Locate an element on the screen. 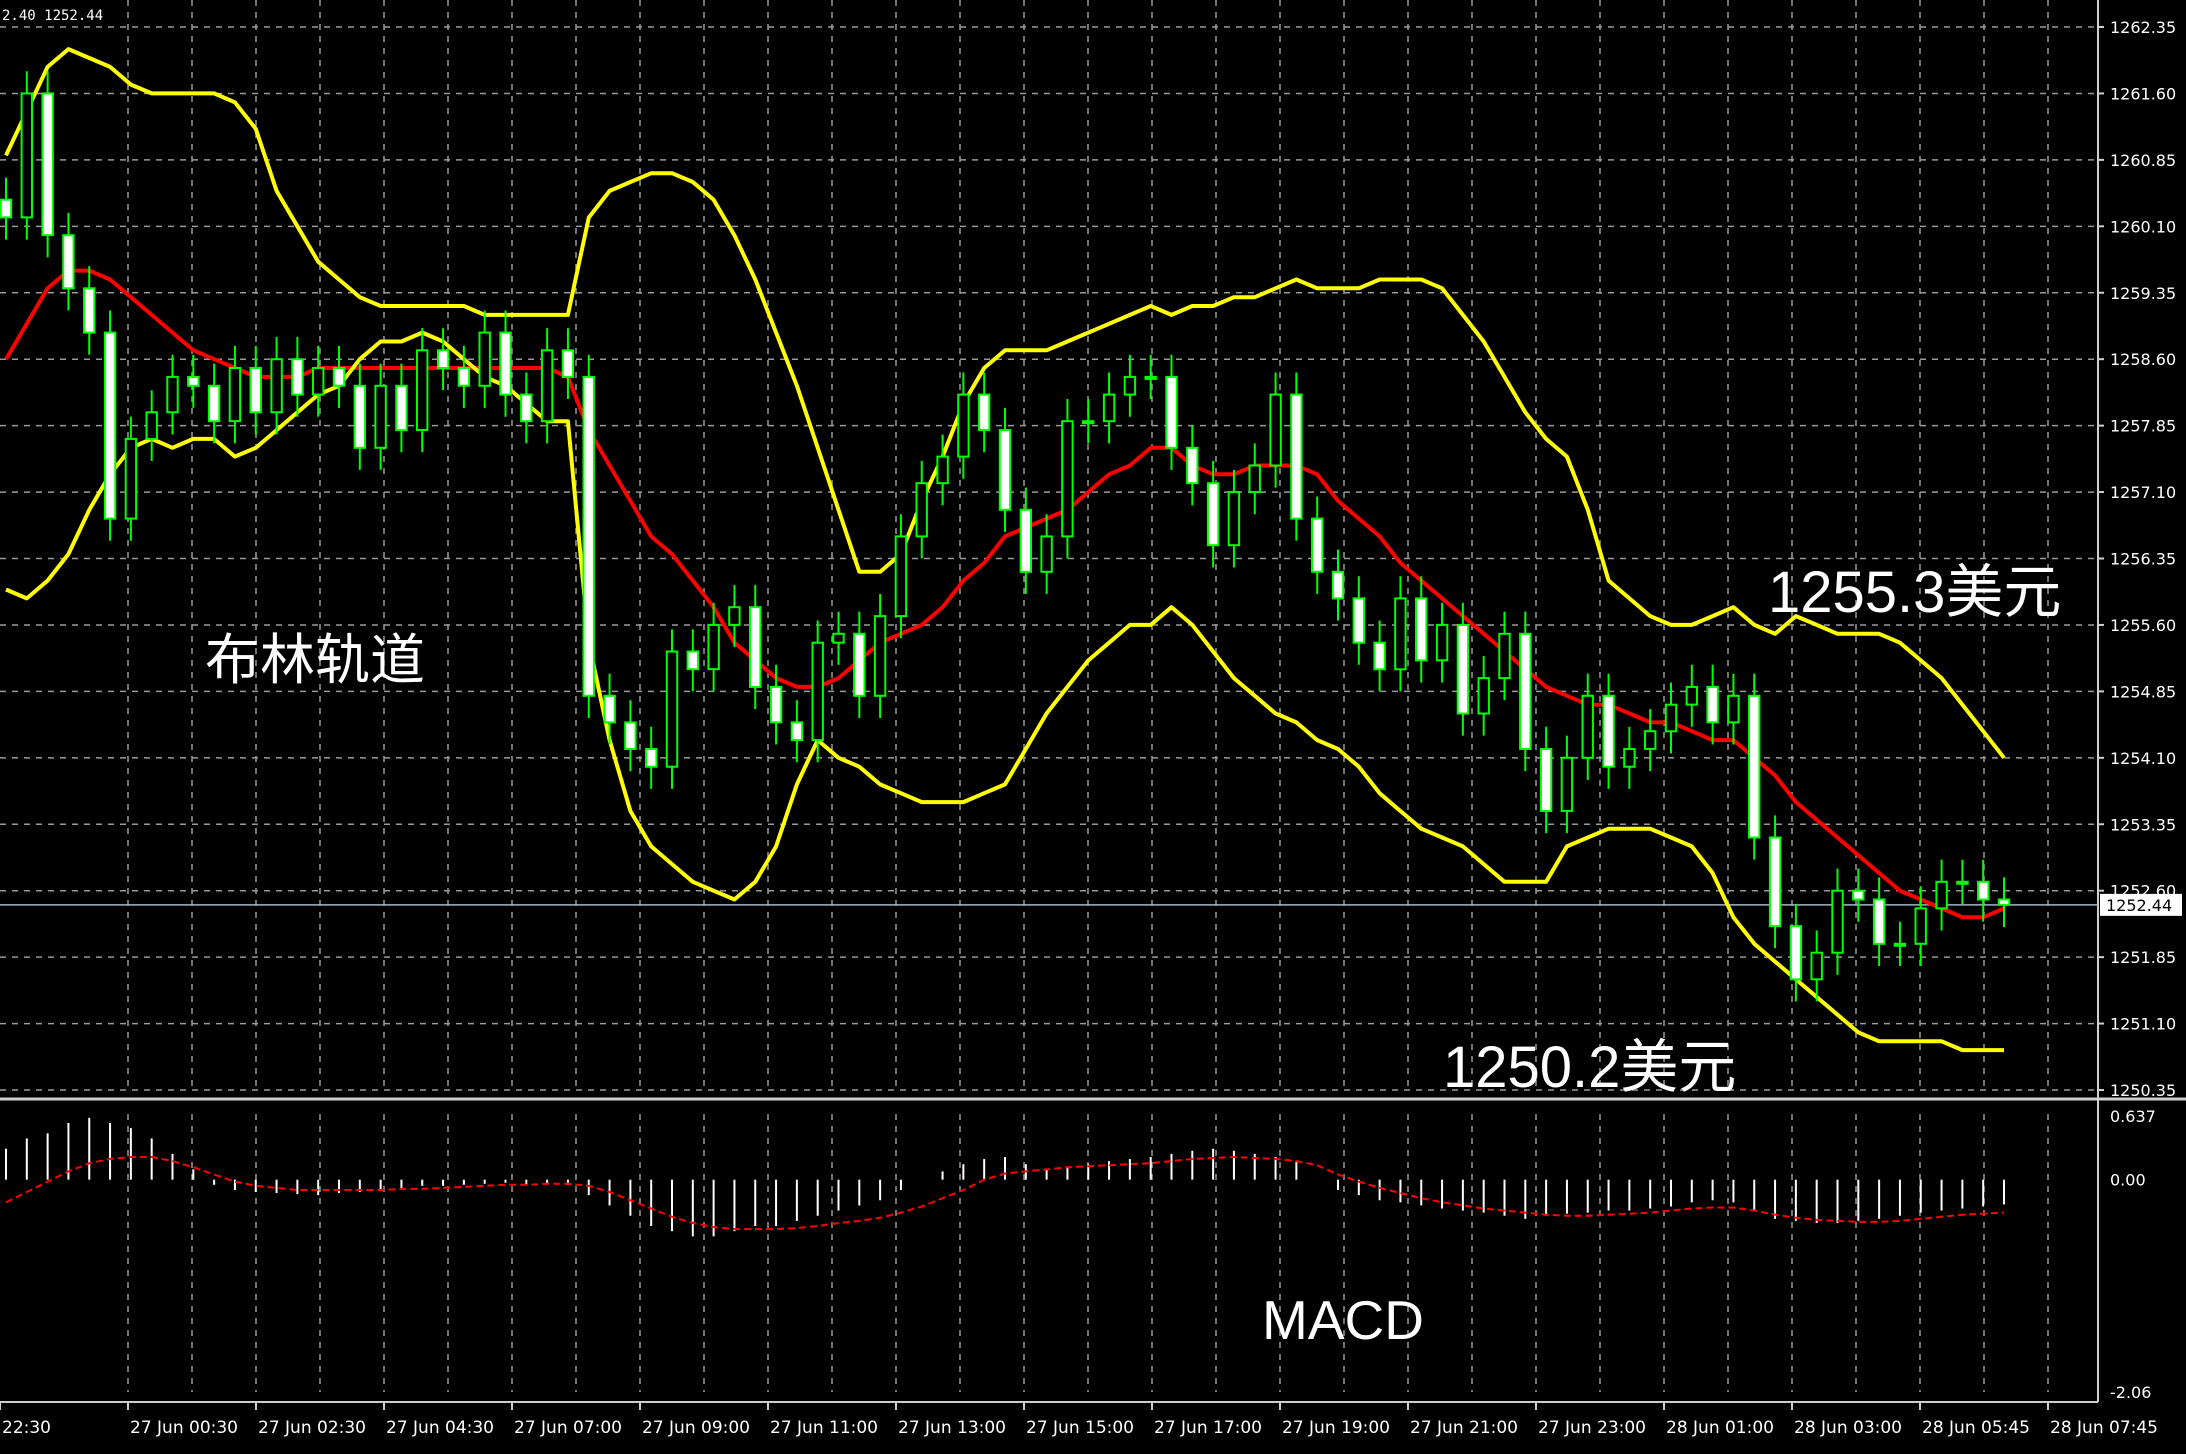  price-tick-label: 1253.35 is located at coordinates (2143, 824).